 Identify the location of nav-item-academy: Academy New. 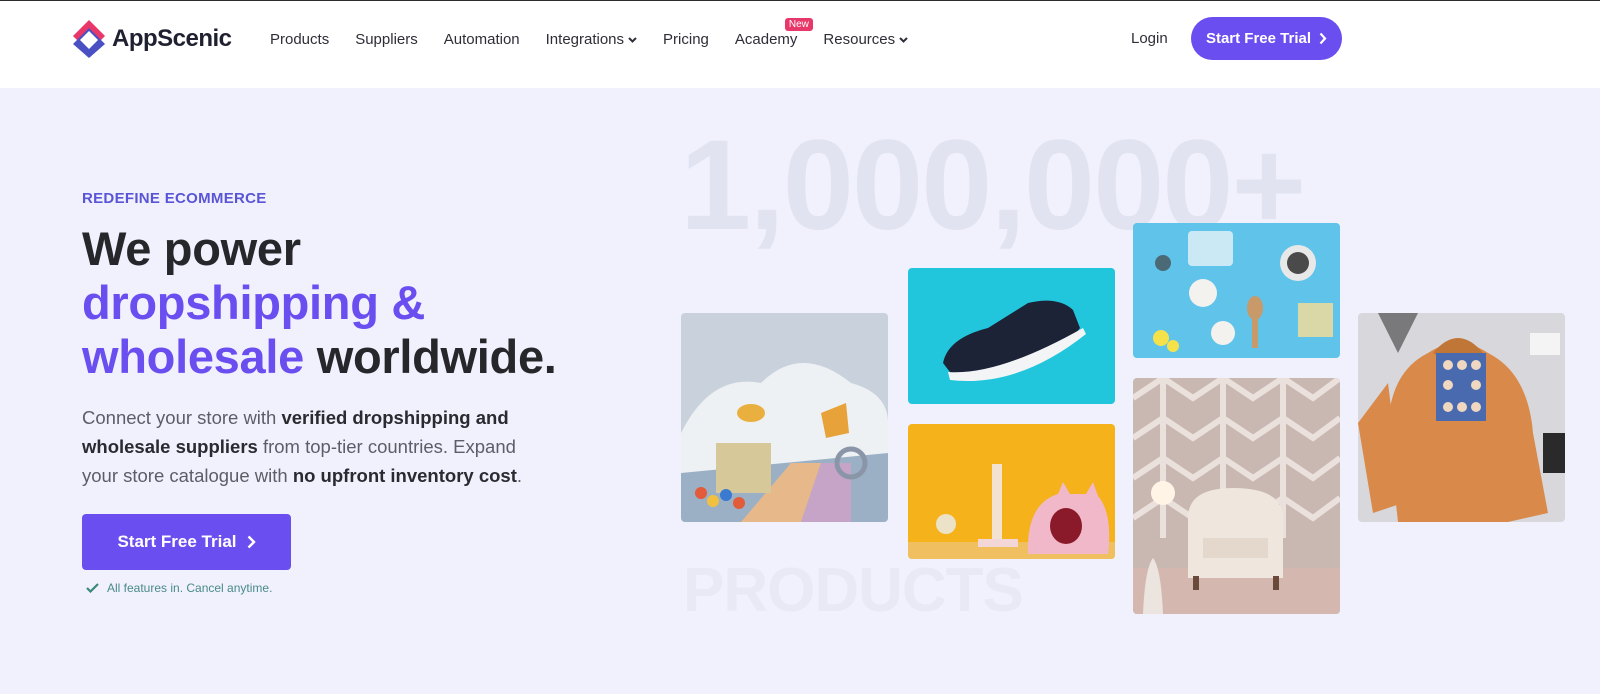
(773, 33).